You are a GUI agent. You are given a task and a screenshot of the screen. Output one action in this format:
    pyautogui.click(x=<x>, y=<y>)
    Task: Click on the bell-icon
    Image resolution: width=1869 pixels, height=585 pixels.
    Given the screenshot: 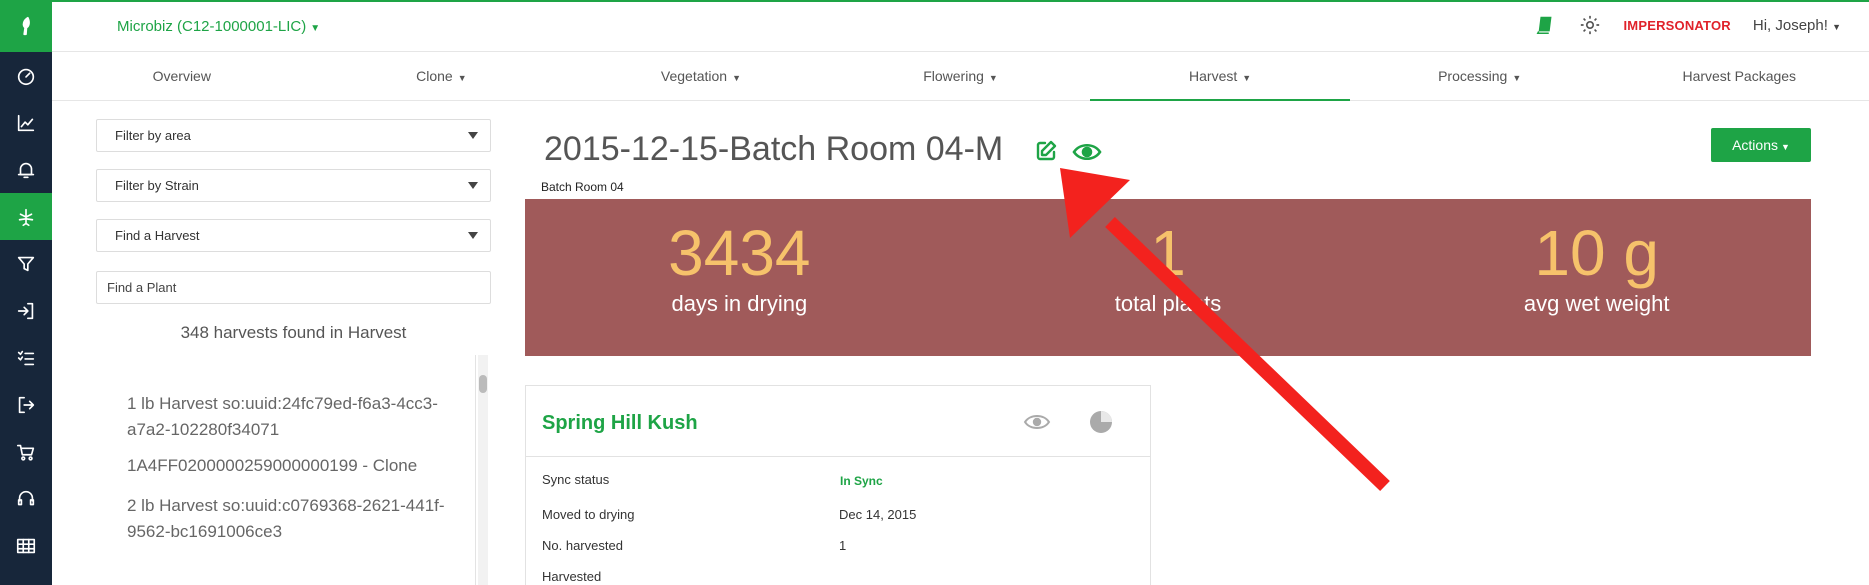 What is the action you would take?
    pyautogui.click(x=26, y=170)
    